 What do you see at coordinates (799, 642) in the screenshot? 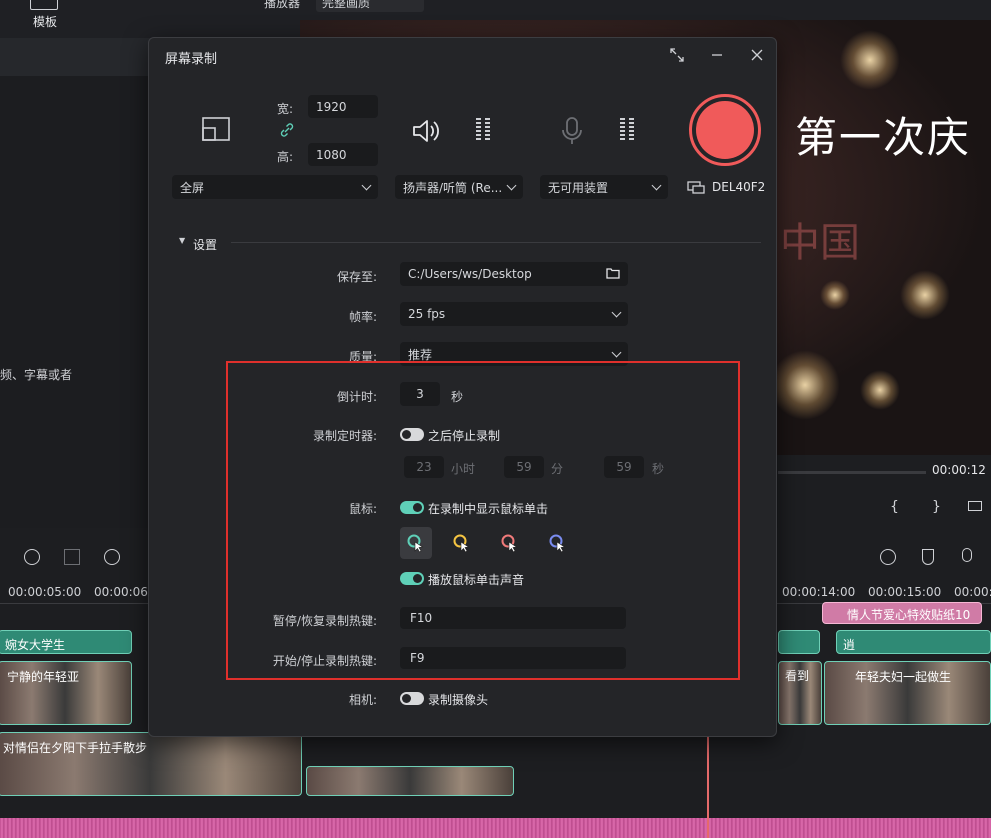
I see `text-clip` at bounding box center [799, 642].